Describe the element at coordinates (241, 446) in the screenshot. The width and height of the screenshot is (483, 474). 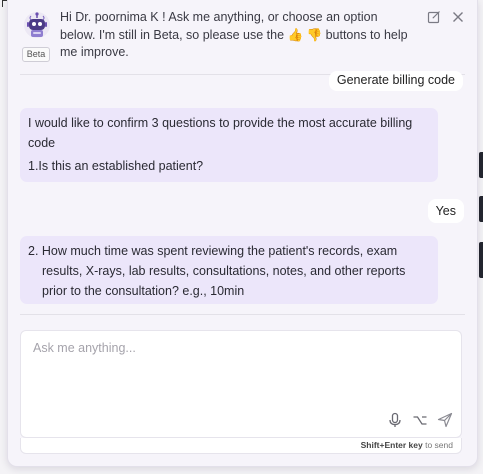
I see `send-hint: Shift+Enter key to send` at that location.